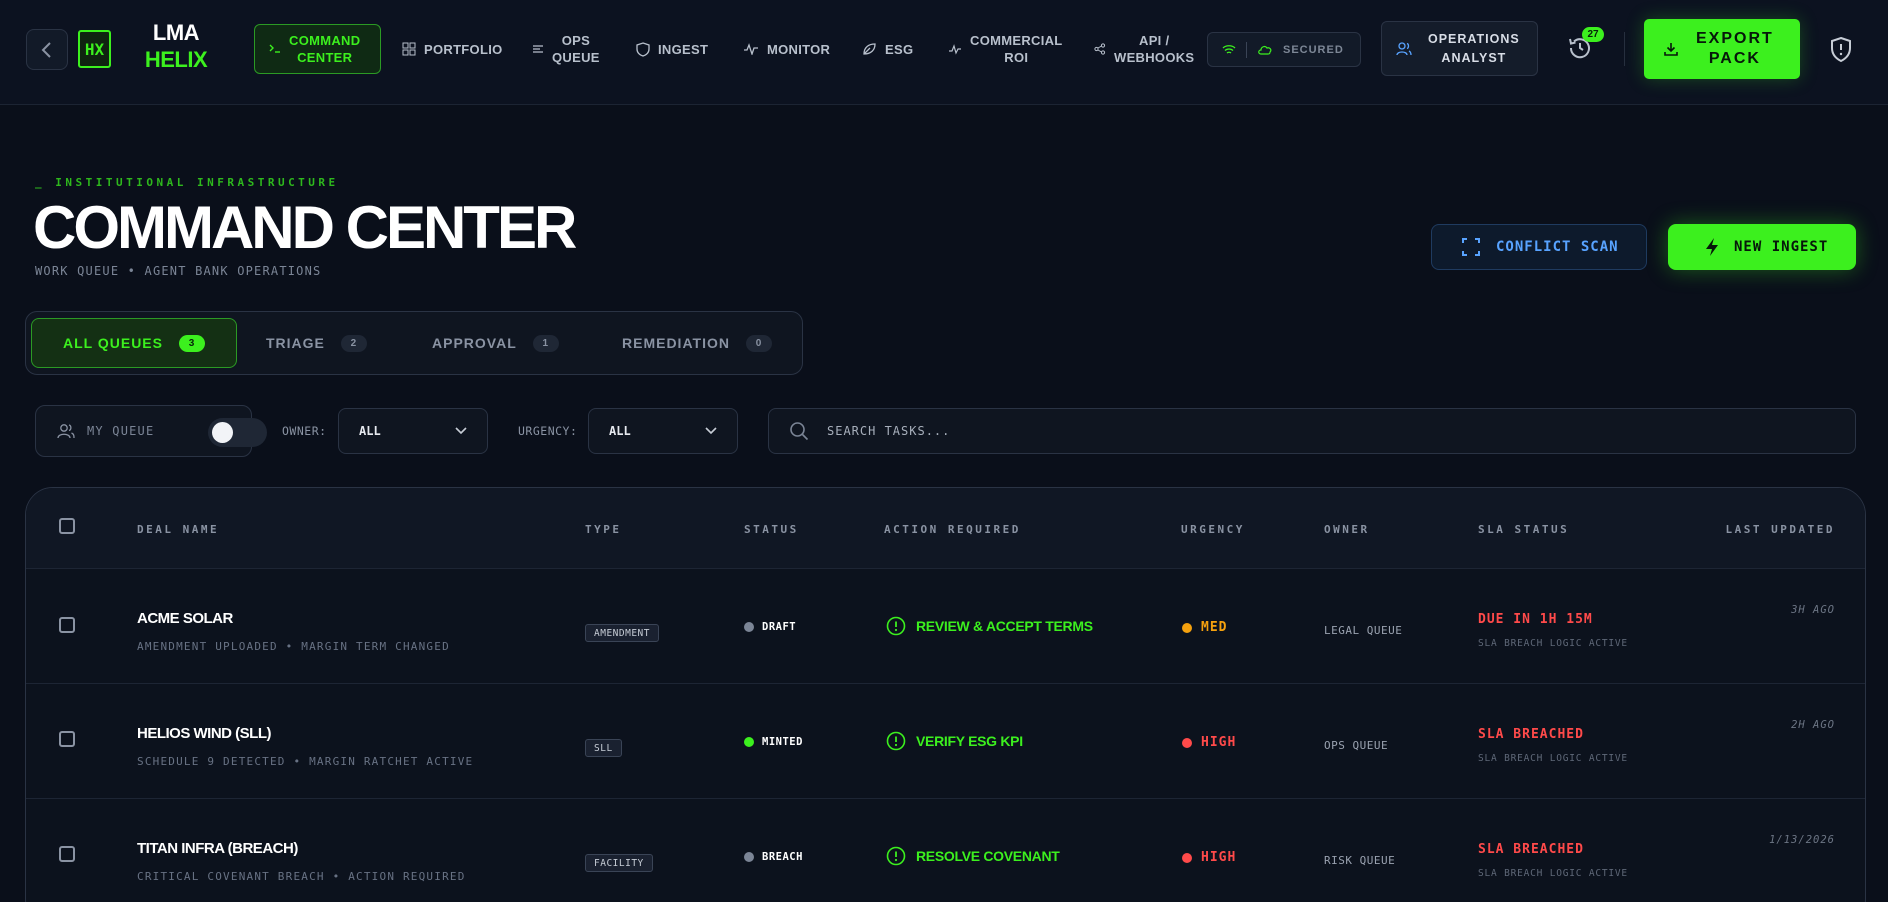 The height and width of the screenshot is (902, 1888). Describe the element at coordinates (782, 857) in the screenshot. I see `status-label: BREACH` at that location.